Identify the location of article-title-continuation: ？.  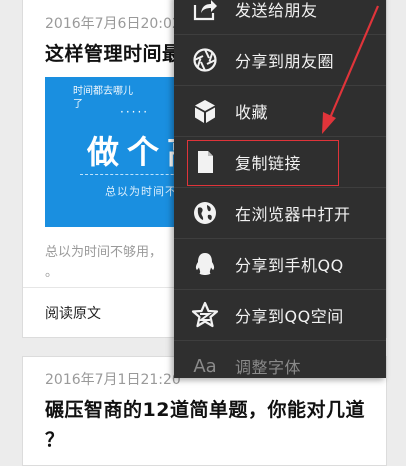
(54, 438).